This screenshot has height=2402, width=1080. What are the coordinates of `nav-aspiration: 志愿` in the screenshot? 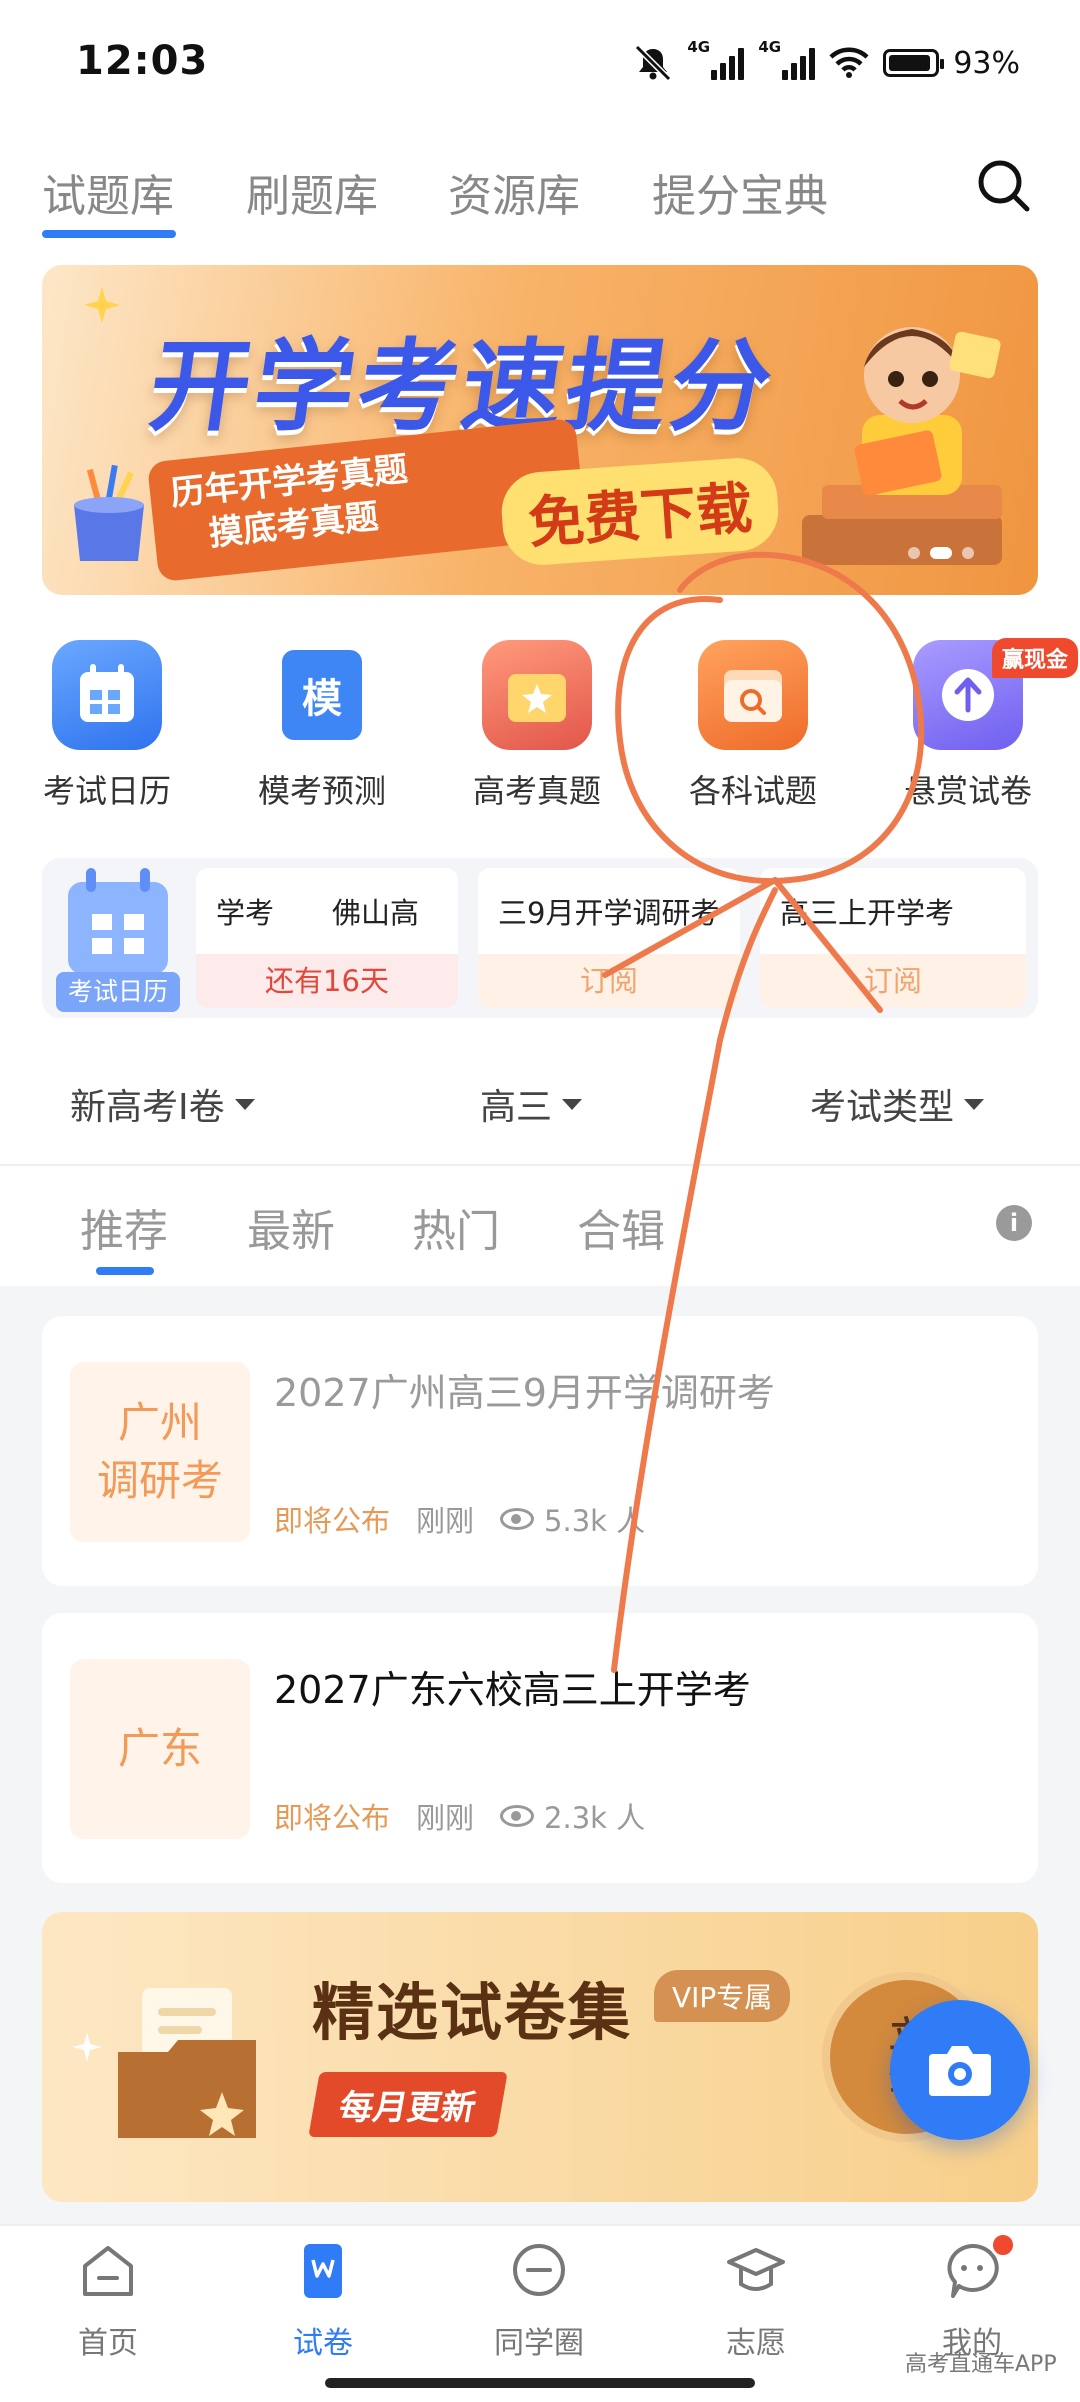 It's located at (756, 2301).